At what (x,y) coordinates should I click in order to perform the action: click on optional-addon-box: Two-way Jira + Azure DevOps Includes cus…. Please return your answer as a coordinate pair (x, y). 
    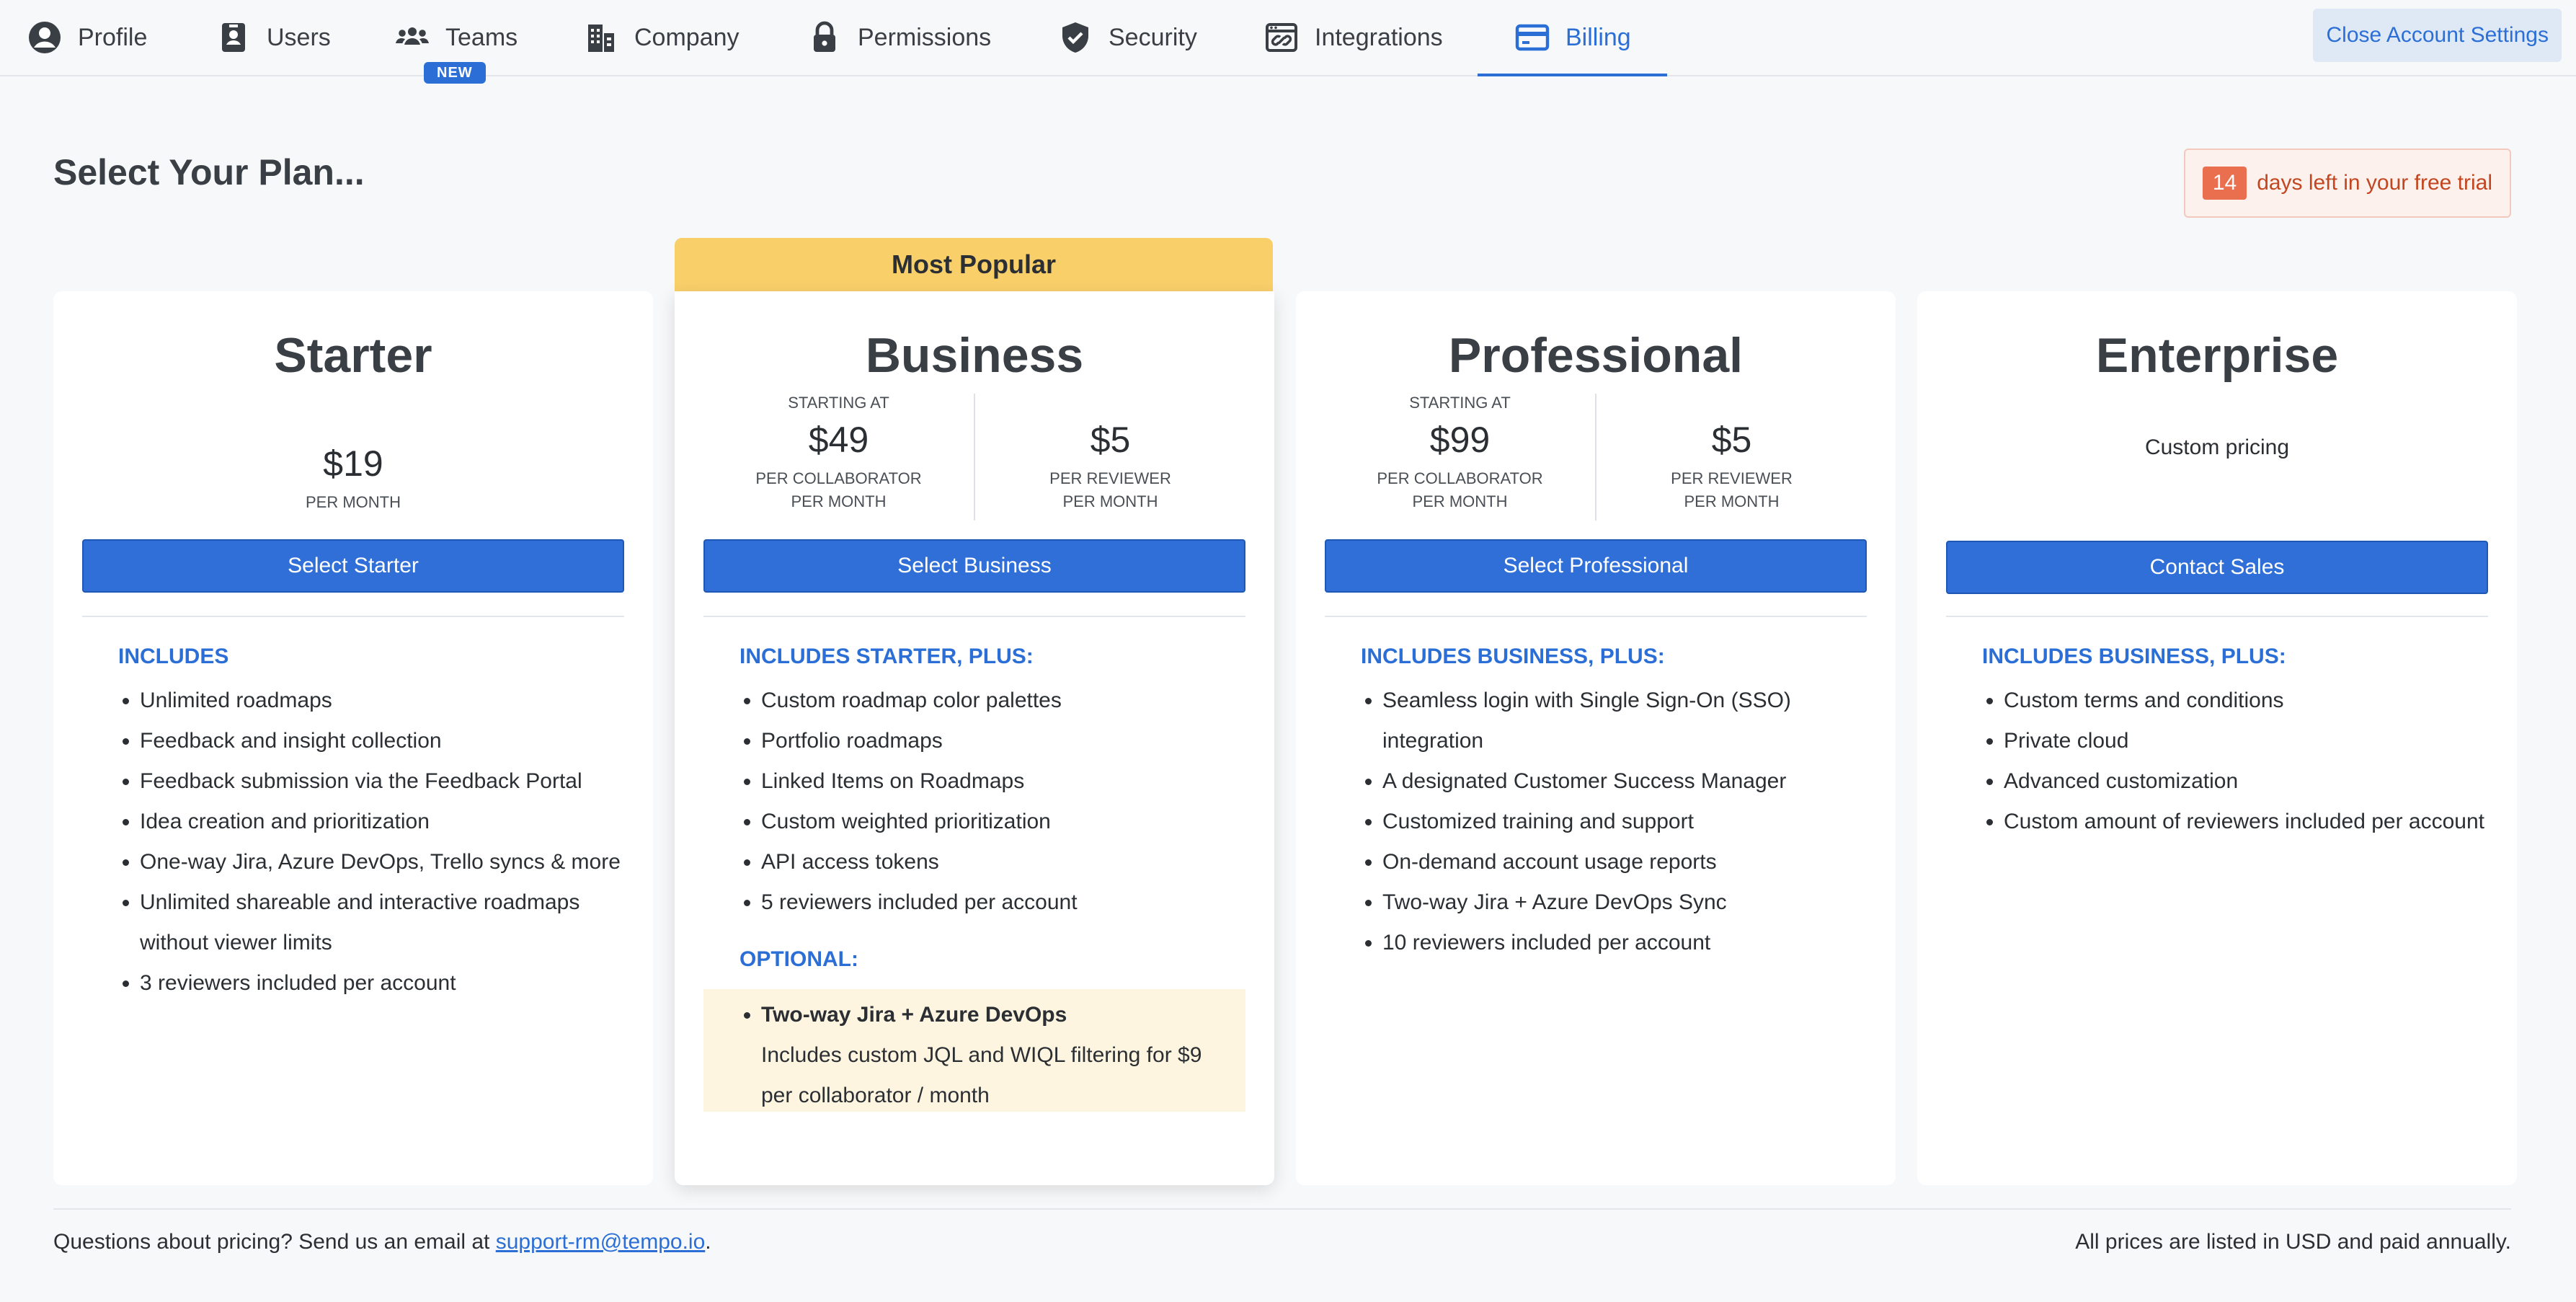
    Looking at the image, I should click on (974, 1050).